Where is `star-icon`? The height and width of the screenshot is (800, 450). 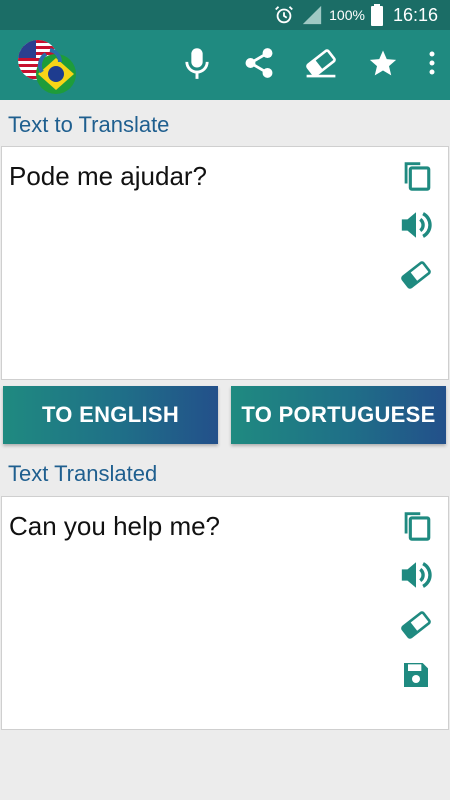
star-icon is located at coordinates (383, 65).